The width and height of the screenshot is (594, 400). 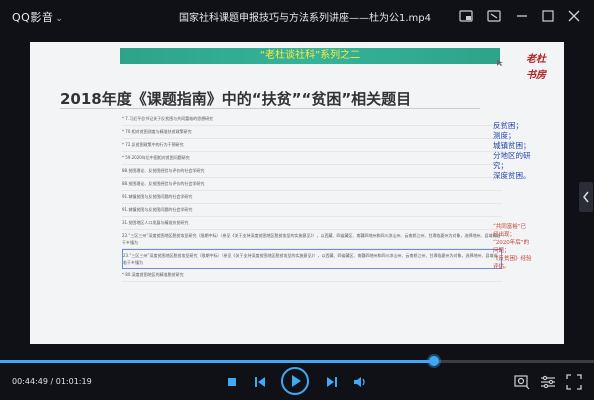 What do you see at coordinates (504, 135) in the screenshot?
I see `note-line: 测度；` at bounding box center [504, 135].